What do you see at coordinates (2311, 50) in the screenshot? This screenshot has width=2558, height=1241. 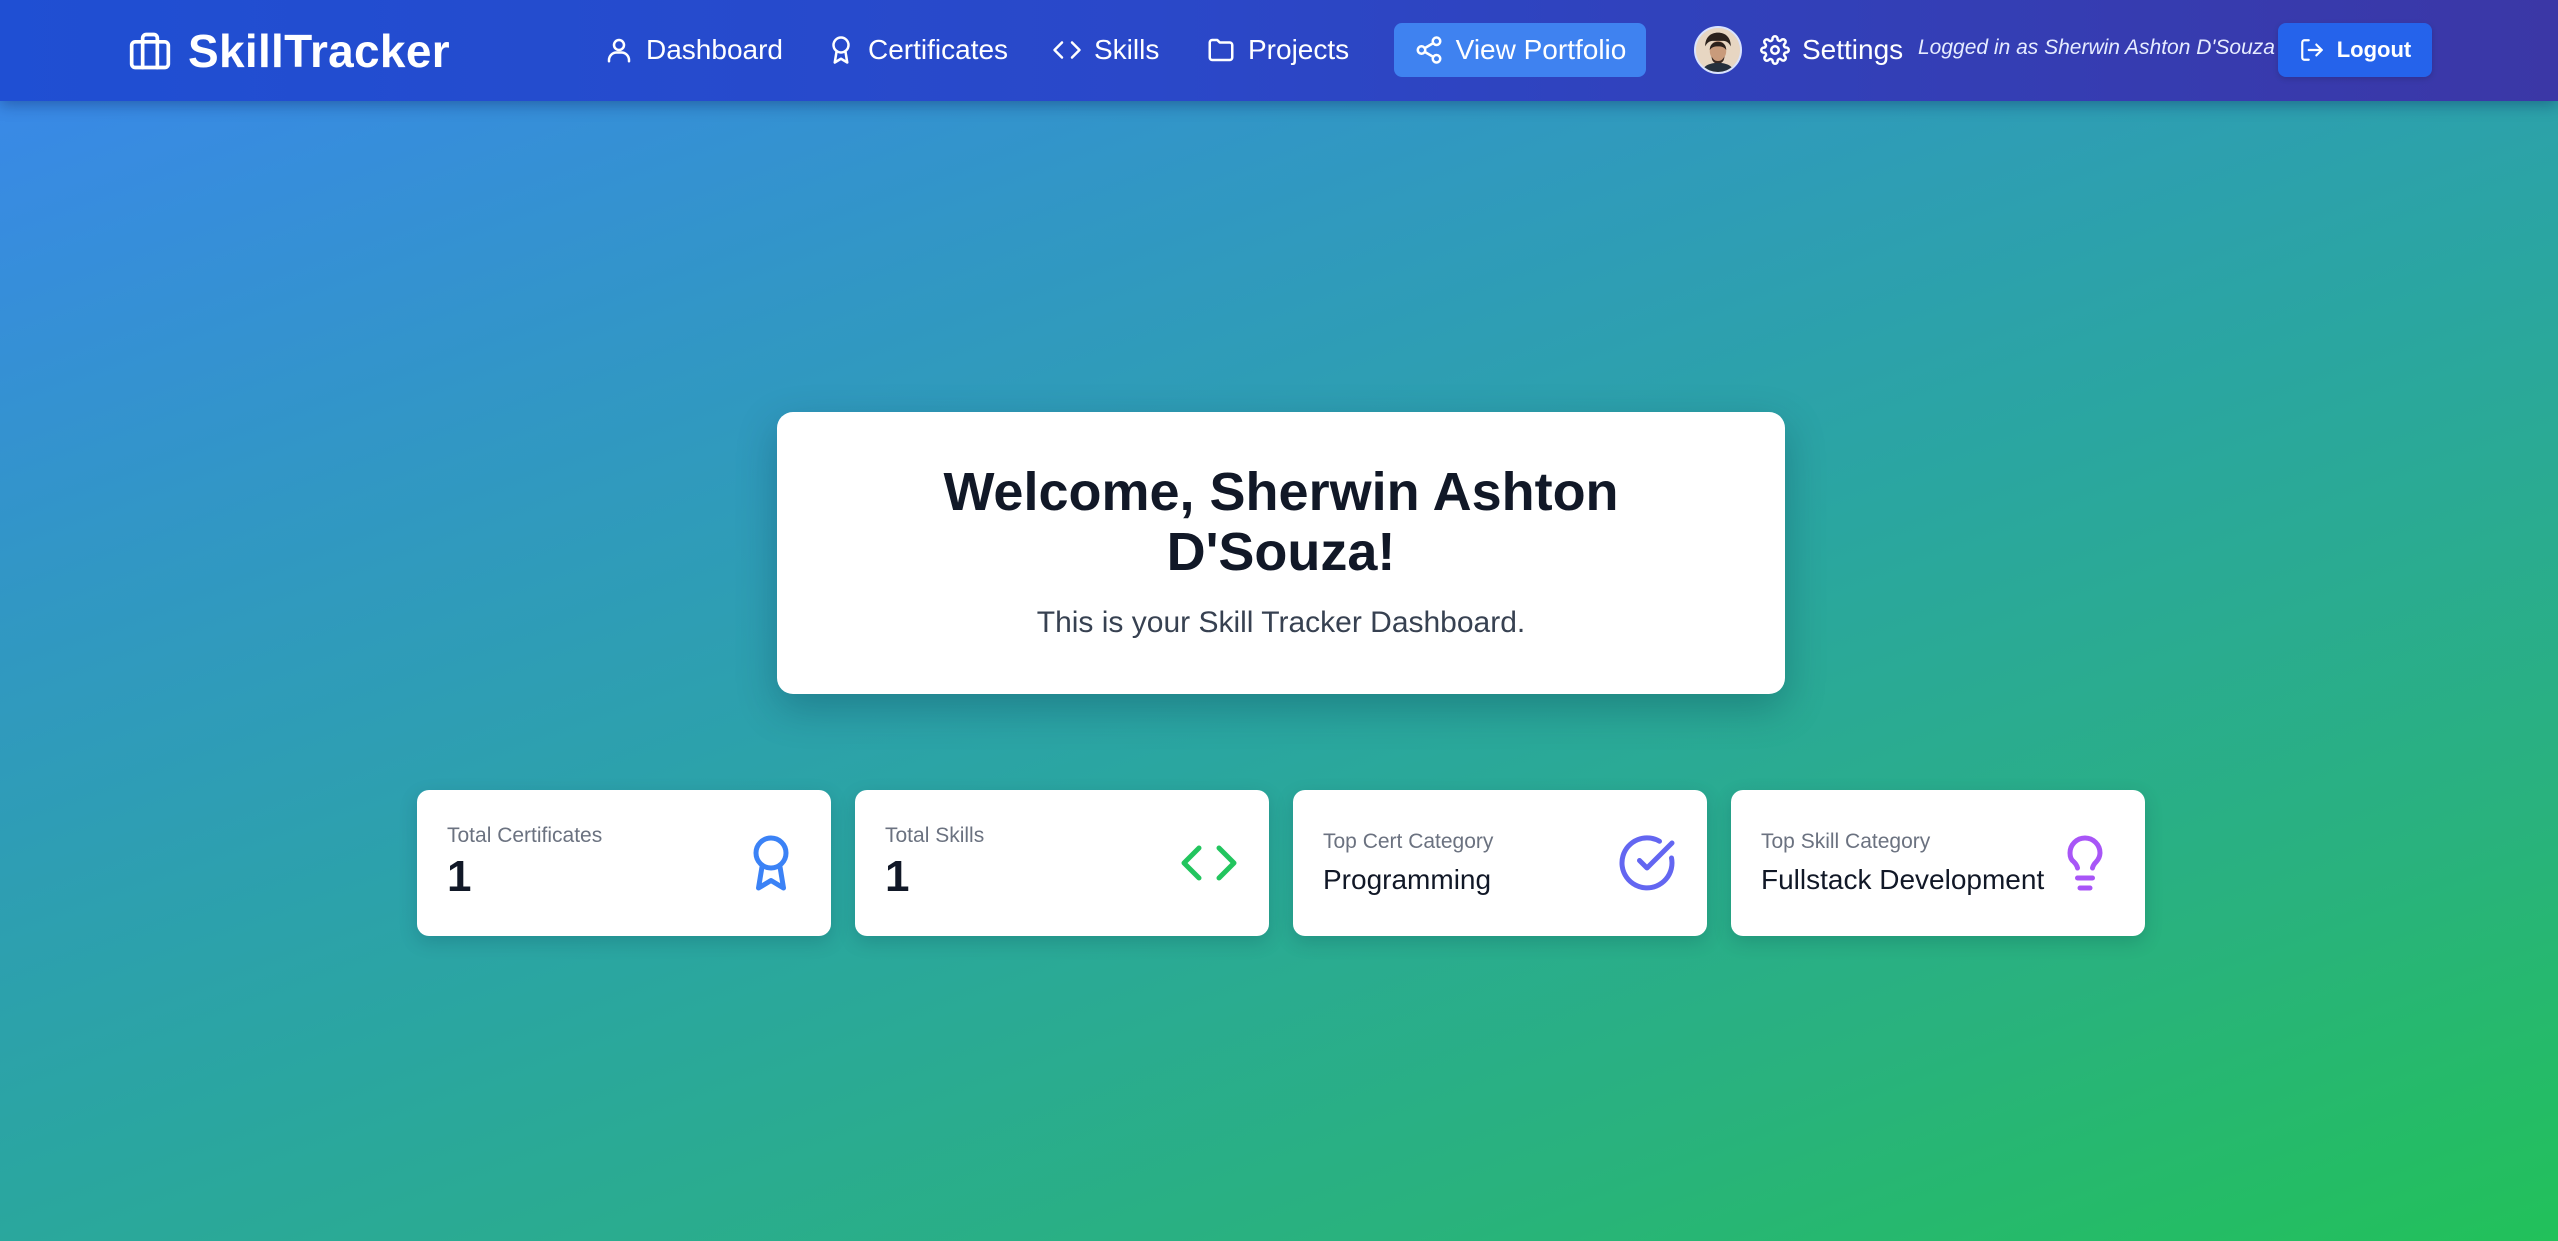 I see `logout-icon` at bounding box center [2311, 50].